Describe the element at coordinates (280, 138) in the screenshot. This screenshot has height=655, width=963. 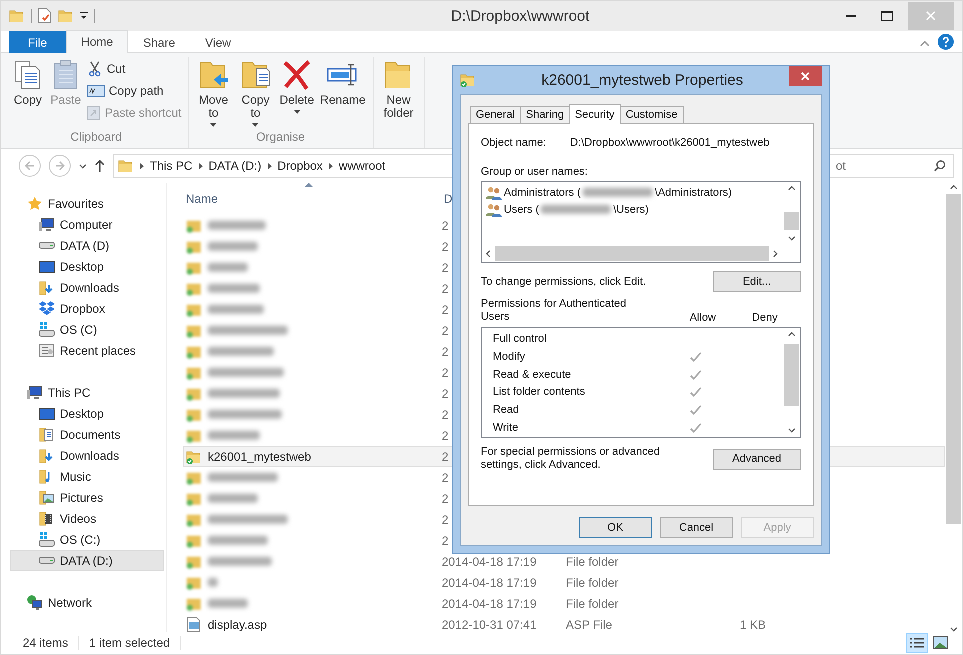
I see `group-label: Organise` at that location.